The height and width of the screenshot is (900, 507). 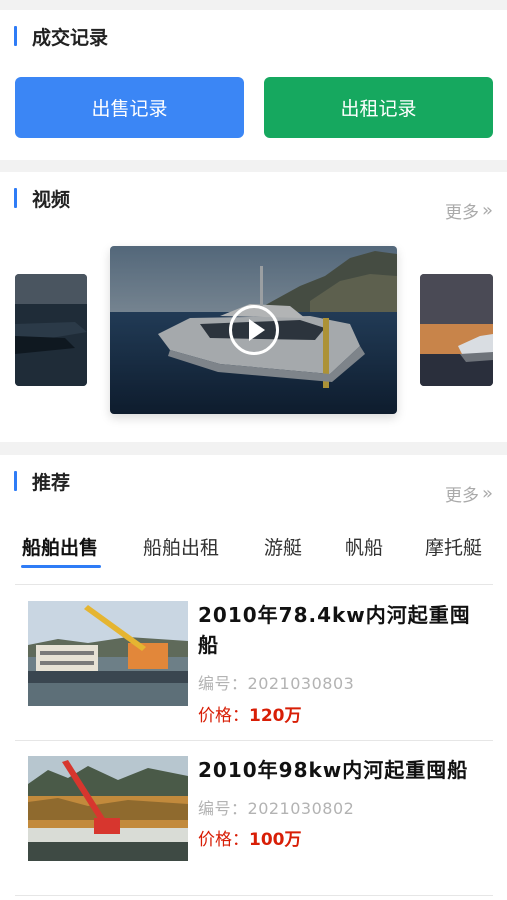 I want to click on video-thumbnail-prev, so click(x=51, y=330).